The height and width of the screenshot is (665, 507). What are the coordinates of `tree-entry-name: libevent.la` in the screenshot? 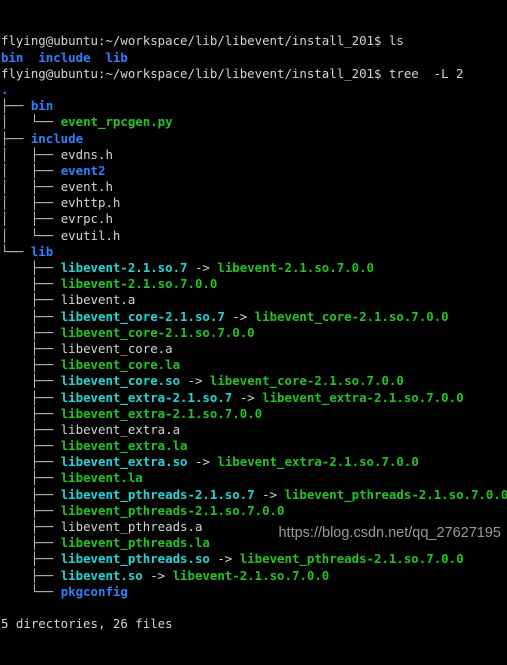 It's located at (102, 477).